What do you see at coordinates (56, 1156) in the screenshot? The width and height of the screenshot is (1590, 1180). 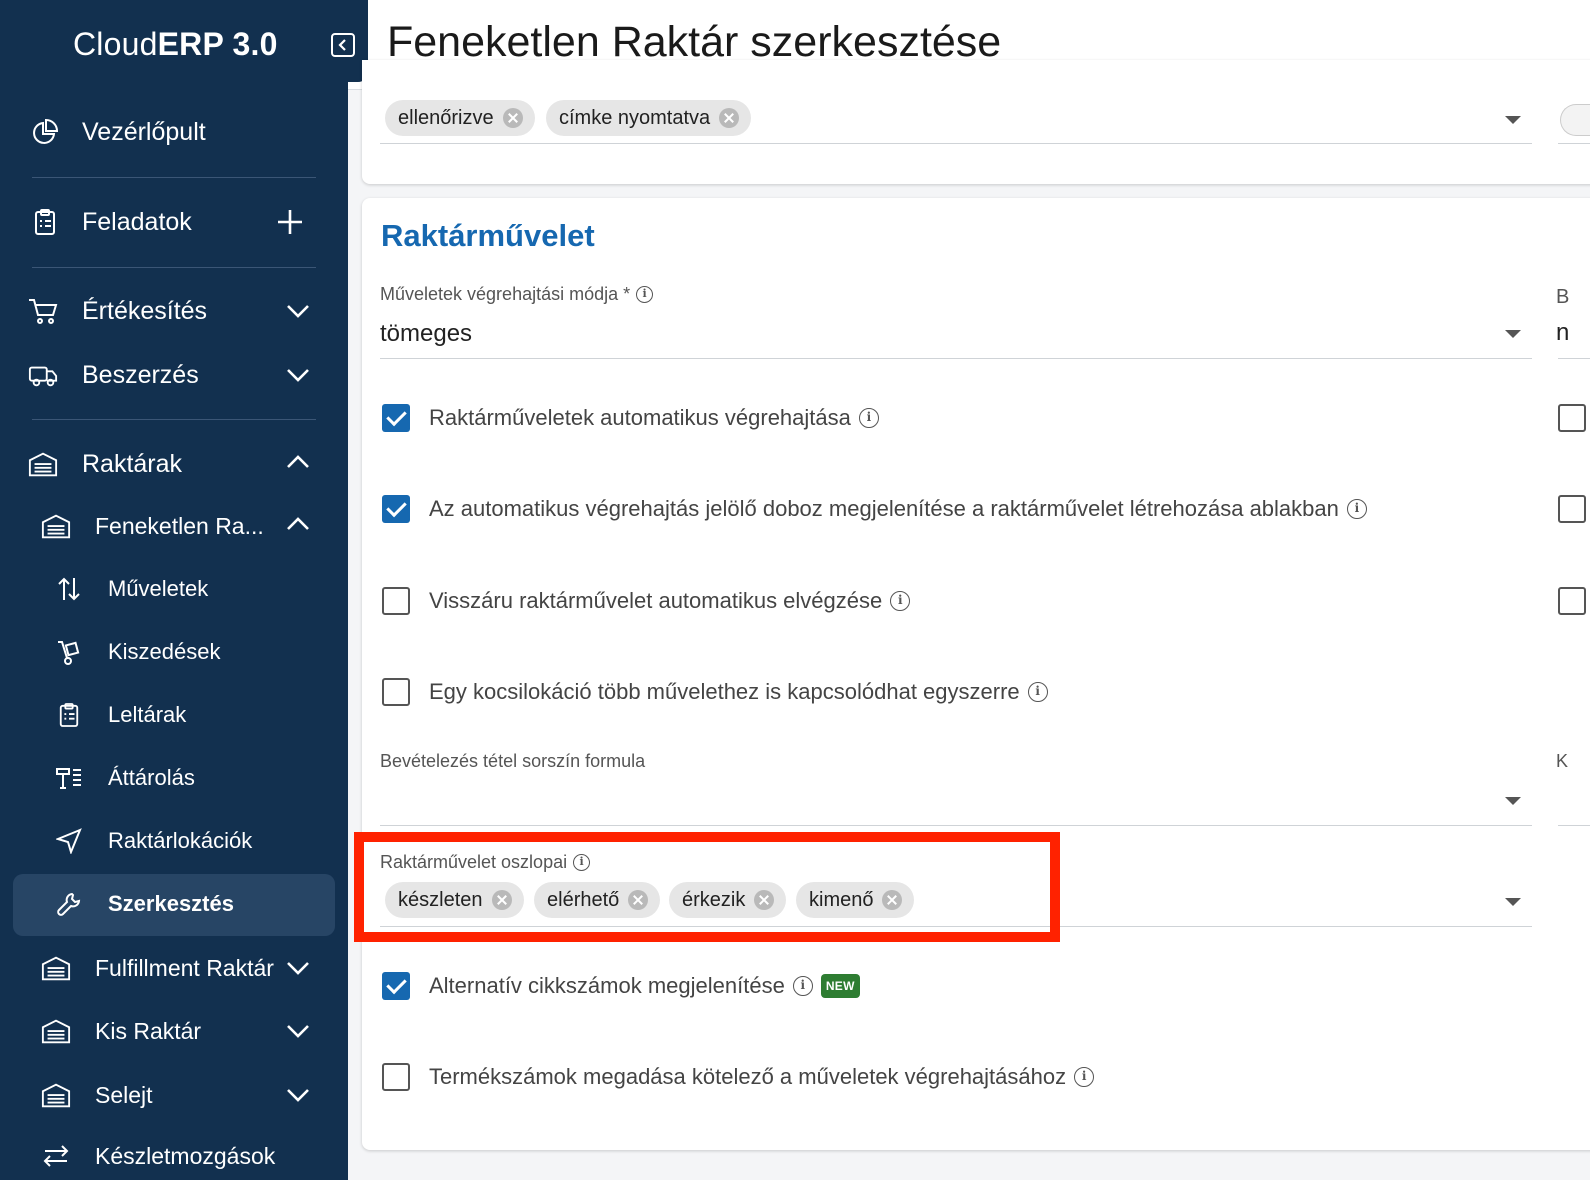 I see `arrows-icon` at bounding box center [56, 1156].